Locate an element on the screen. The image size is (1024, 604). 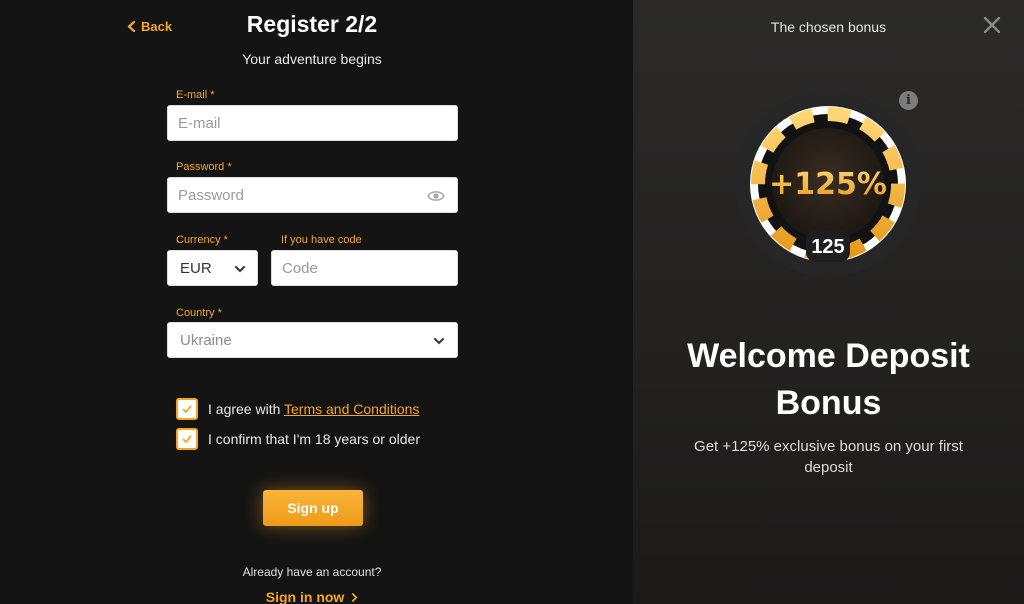
country-value: Ukraine is located at coordinates (206, 340).